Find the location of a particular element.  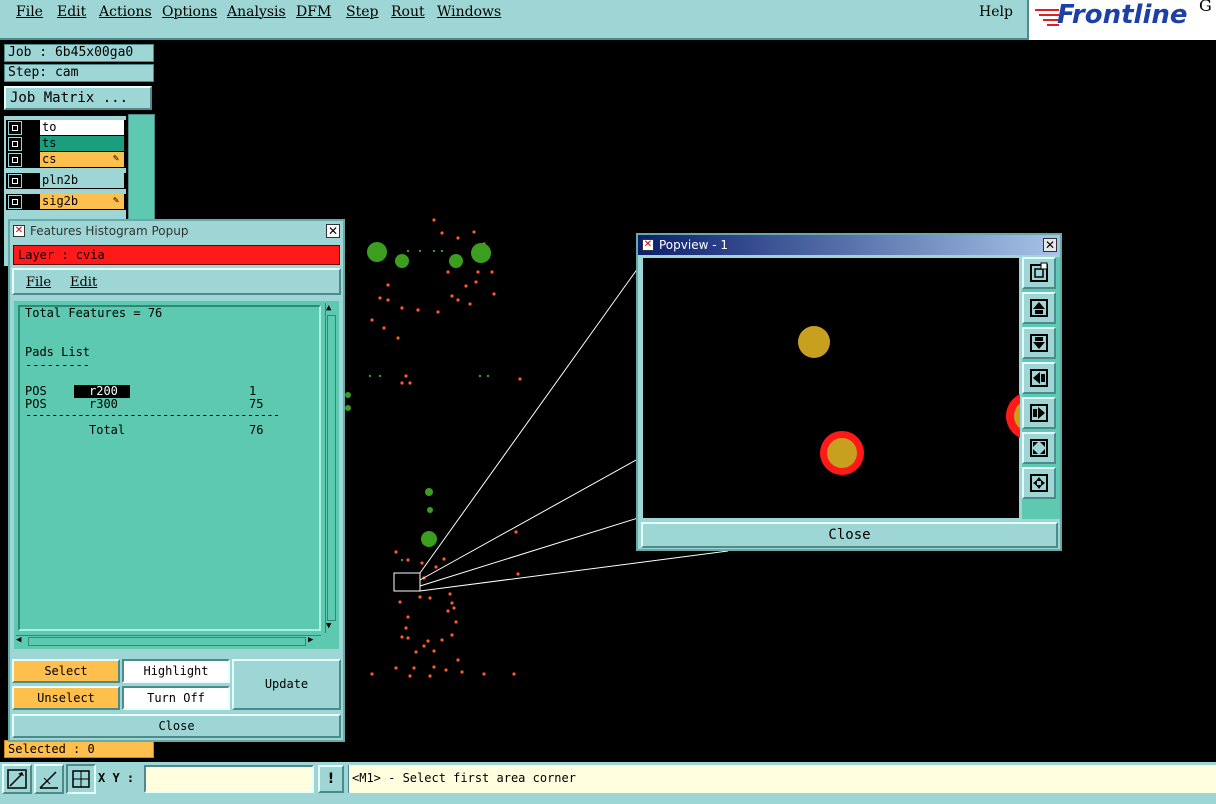

bottom-bar: X Y : ! <M1> - Select first area corner is located at coordinates (608, 783).